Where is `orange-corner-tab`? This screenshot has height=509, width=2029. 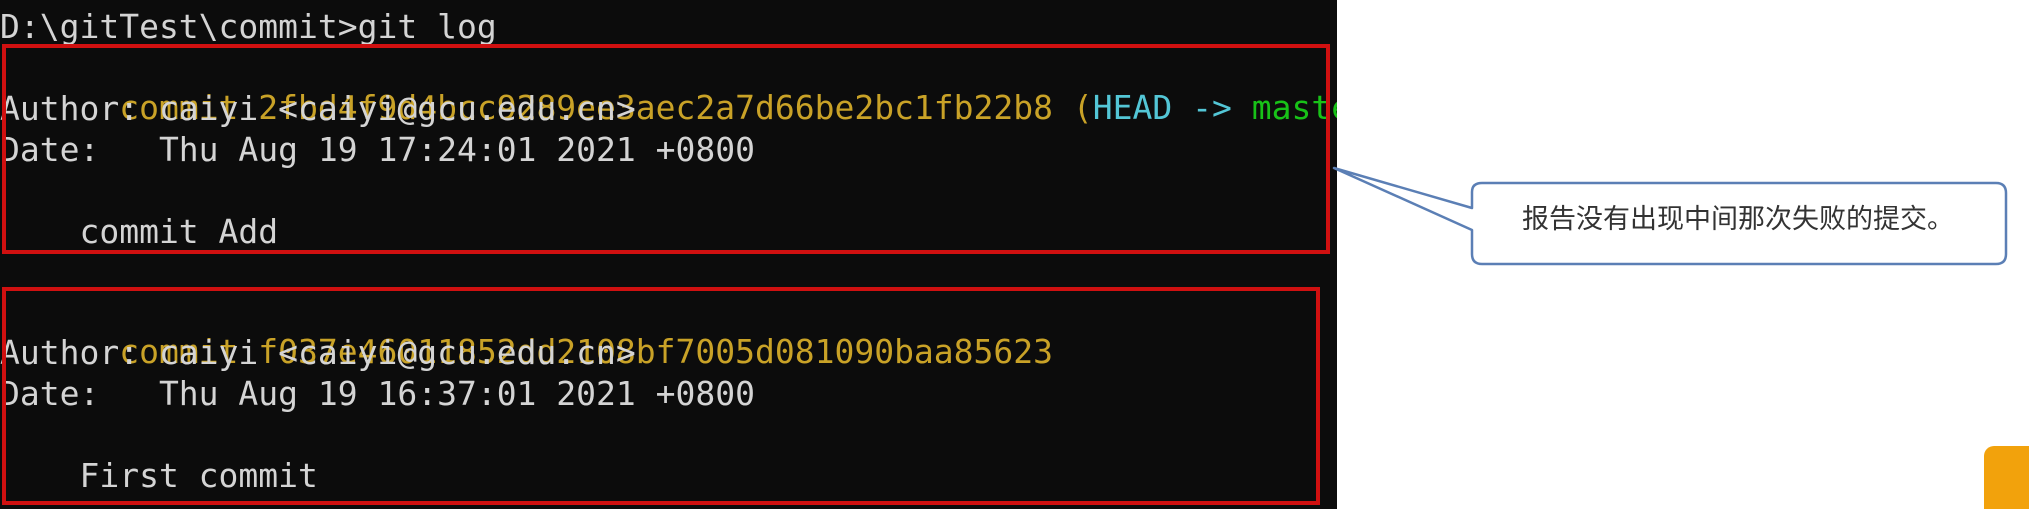
orange-corner-tab is located at coordinates (2006, 477).